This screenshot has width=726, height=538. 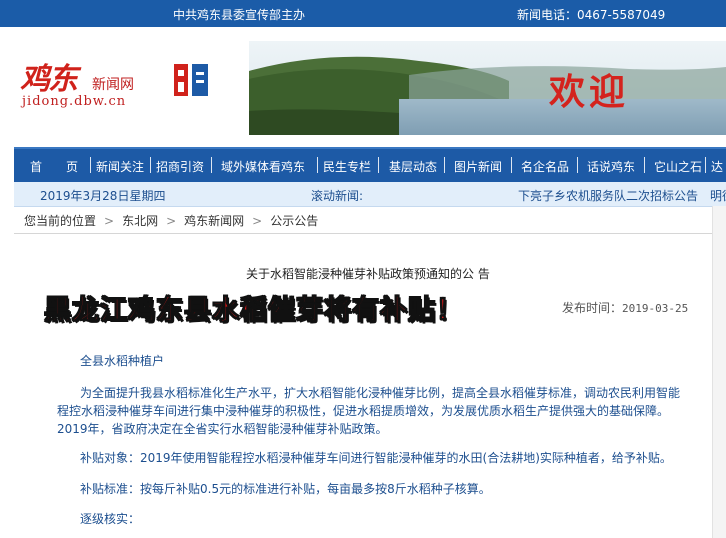 I want to click on welcome-banner-text: 欢迎, so click(x=589, y=92).